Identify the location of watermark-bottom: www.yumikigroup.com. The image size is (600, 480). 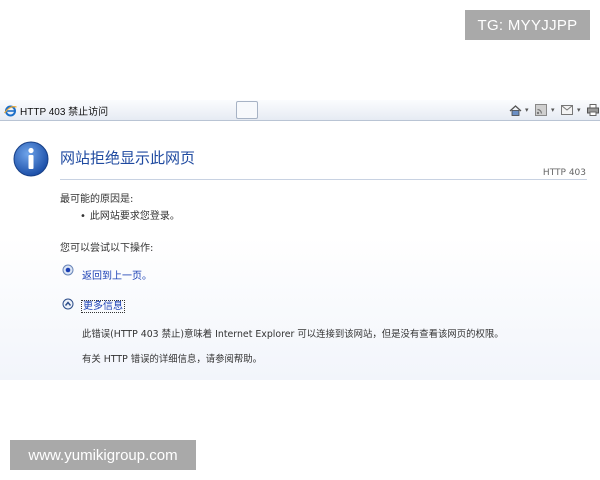
(103, 455).